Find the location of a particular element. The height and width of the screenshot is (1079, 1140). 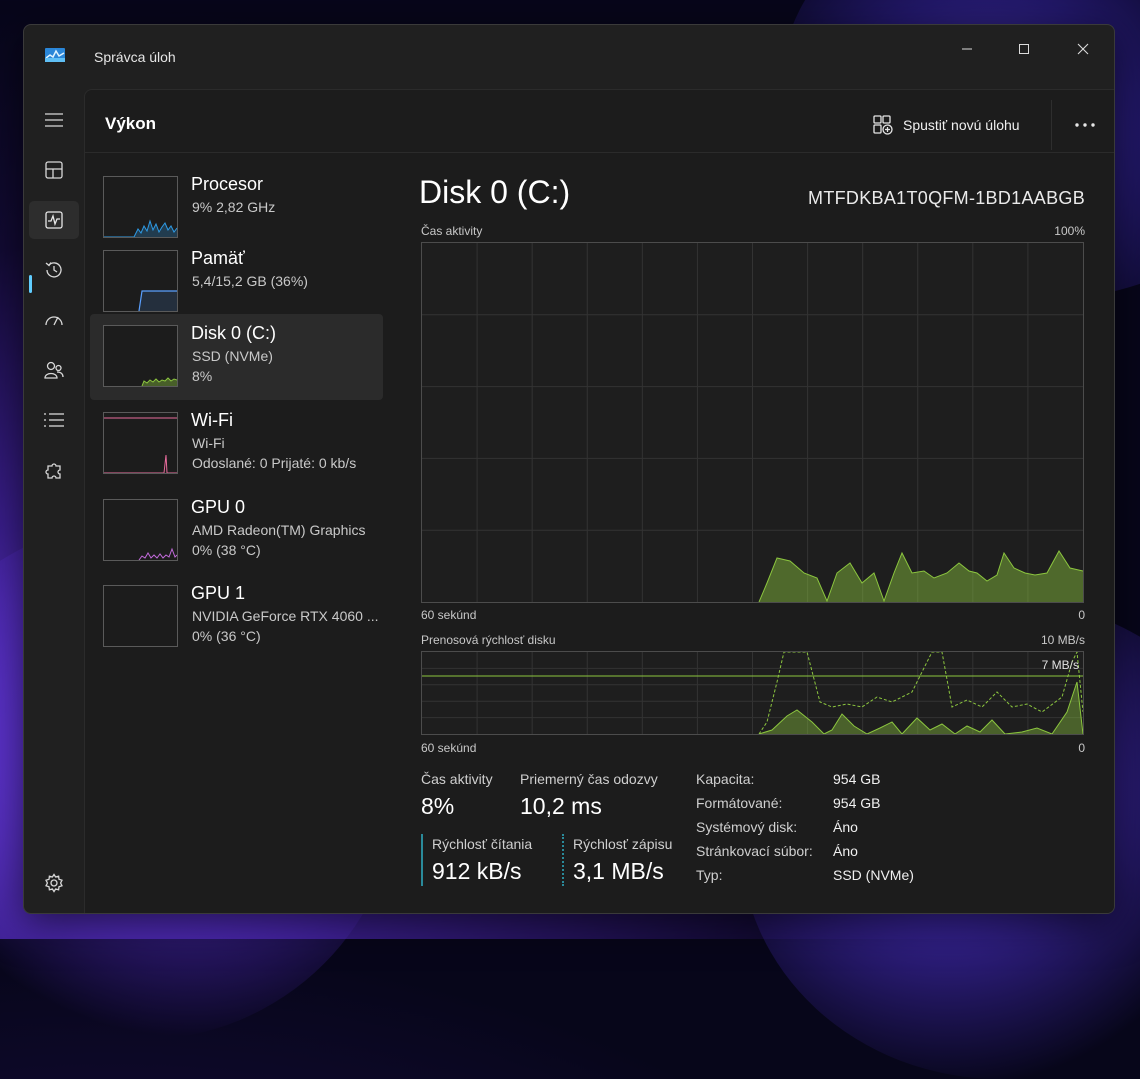

processes-icon is located at coordinates (54, 170).